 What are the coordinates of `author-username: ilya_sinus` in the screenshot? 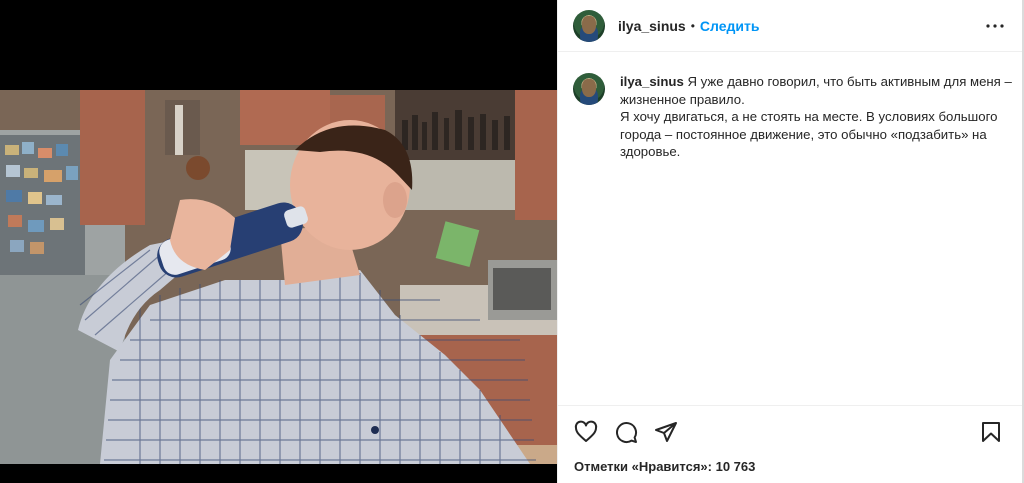 It's located at (652, 26).